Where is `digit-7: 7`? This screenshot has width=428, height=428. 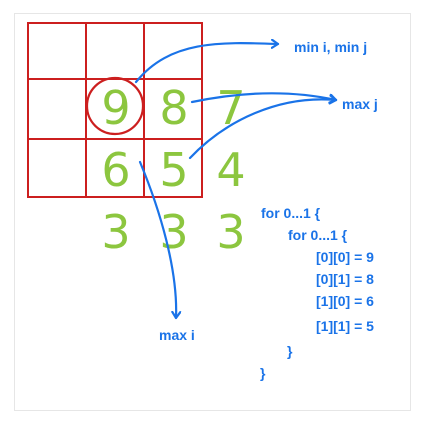
digit-7: 7 is located at coordinates (230, 108).